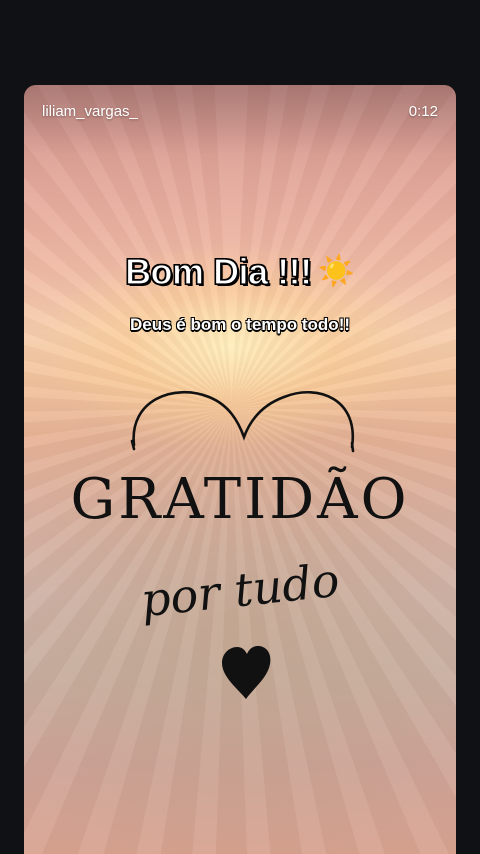  What do you see at coordinates (240, 324) in the screenshot?
I see `subtitle-text: Deus é bom o tempo todo!!` at bounding box center [240, 324].